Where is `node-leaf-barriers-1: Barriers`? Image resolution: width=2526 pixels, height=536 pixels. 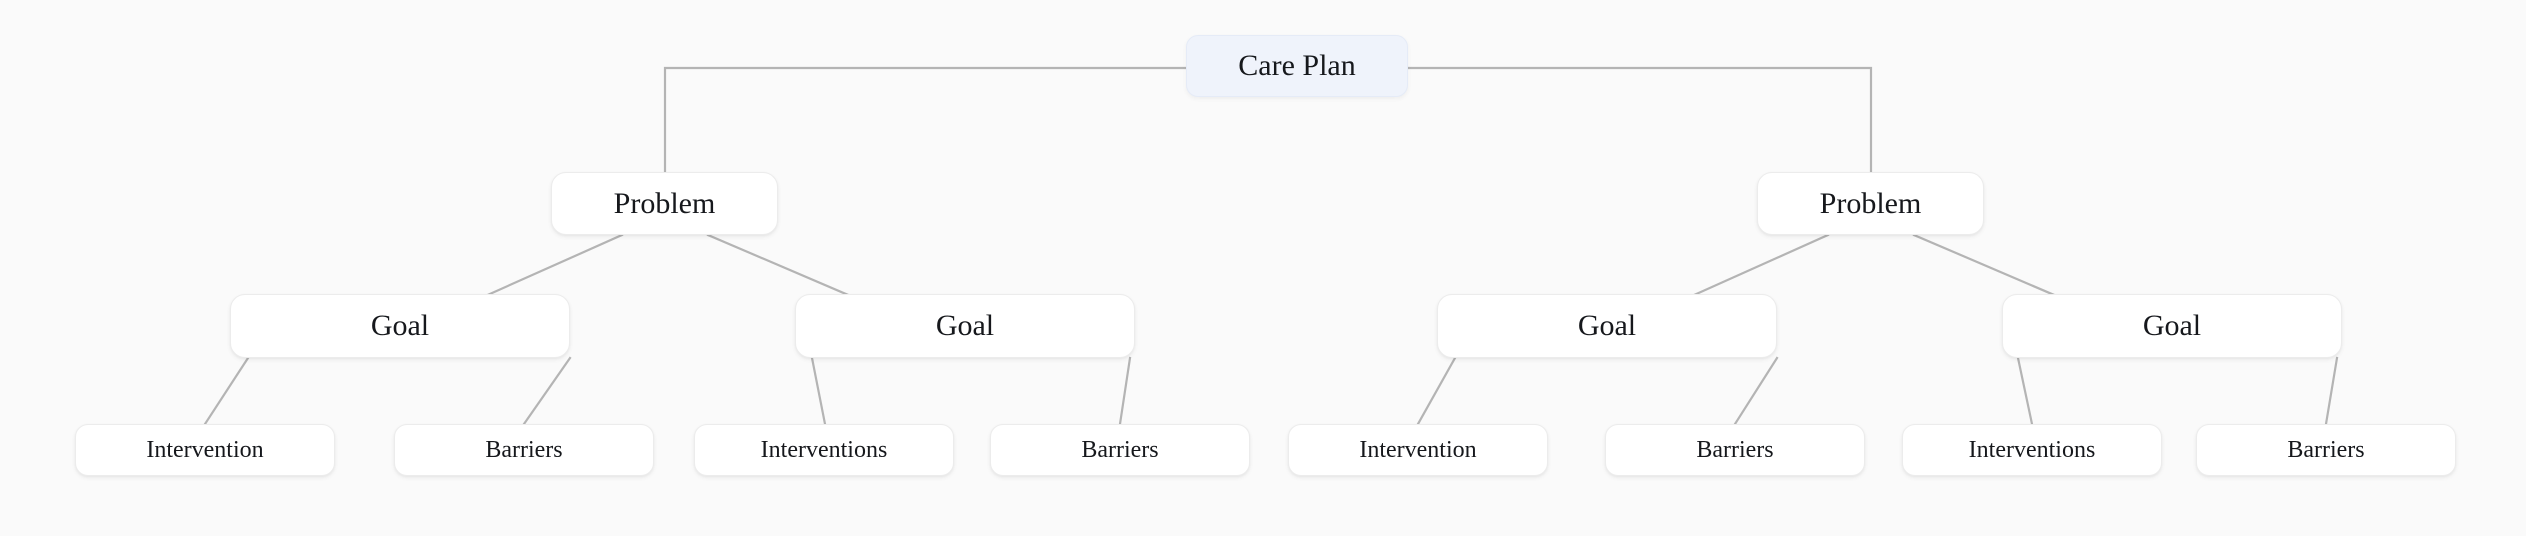 node-leaf-barriers-1: Barriers is located at coordinates (524, 450).